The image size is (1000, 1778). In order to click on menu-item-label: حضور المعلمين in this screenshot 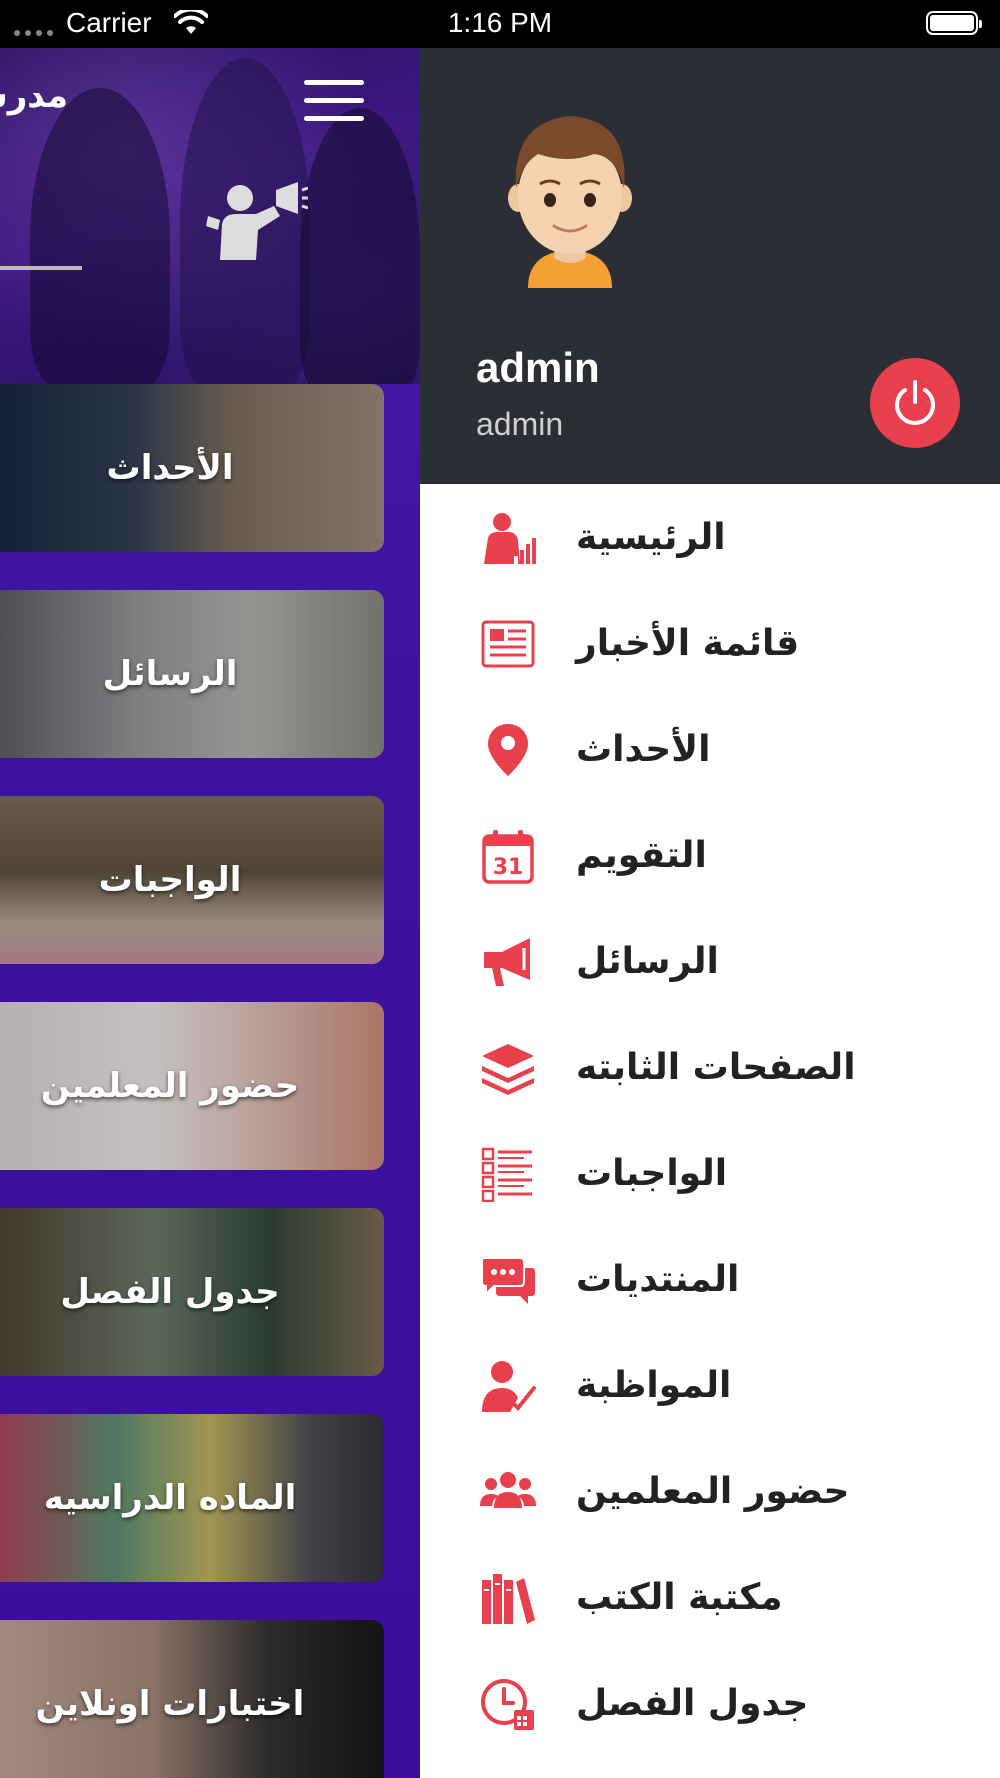, I will do `click(713, 1491)`.